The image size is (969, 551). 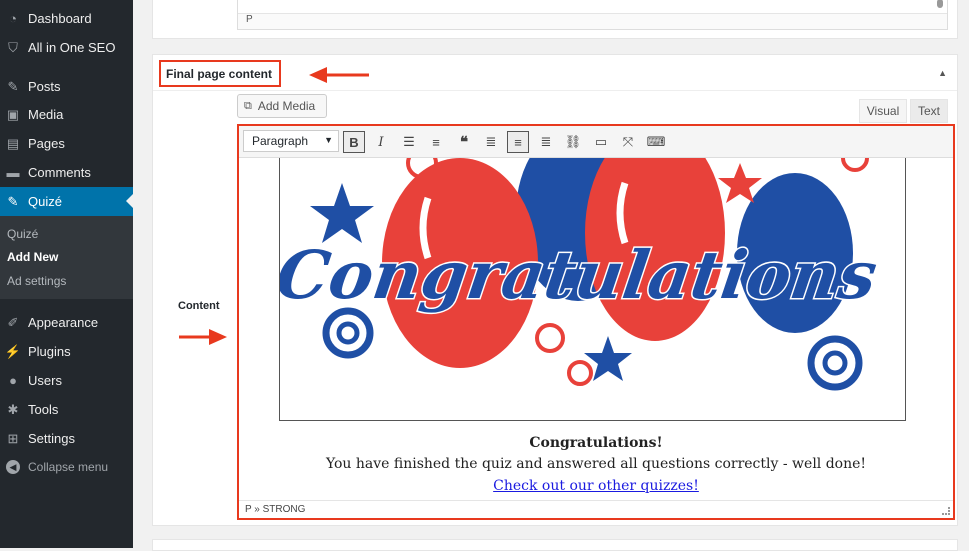 I want to click on sidebar-item-posts: ✎ Posts, so click(x=66, y=86).